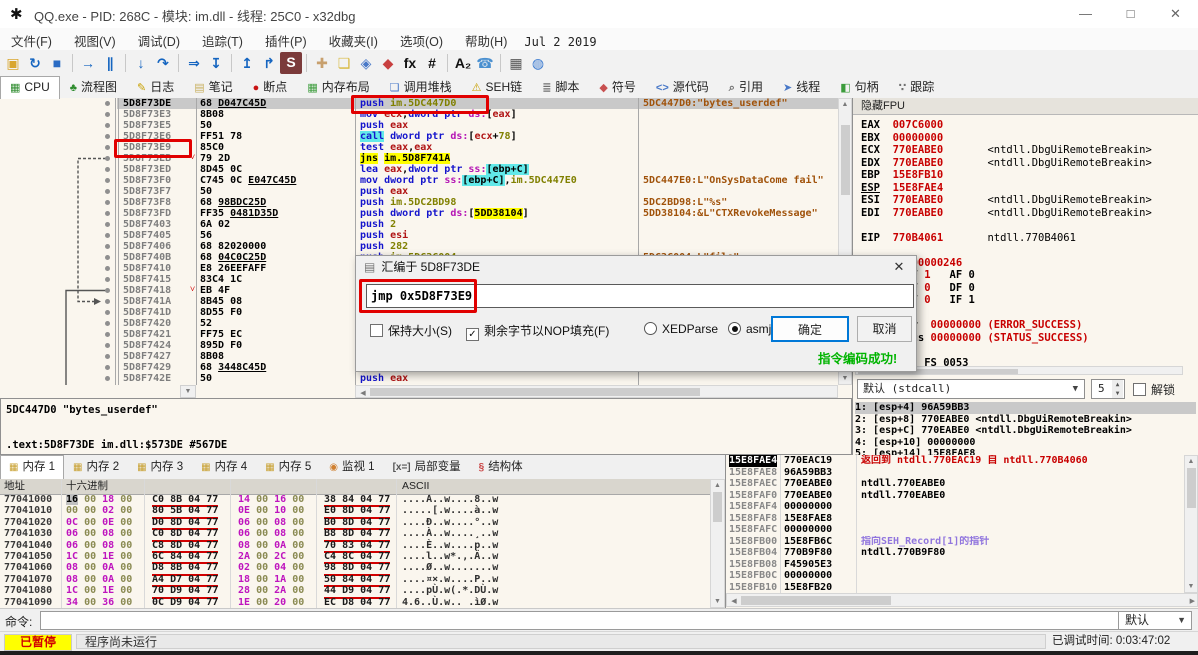 The width and height of the screenshot is (1198, 655). Describe the element at coordinates (537, 331) in the screenshot. I see `nop-fill-checkbox: ✓ 剩余字节以NOP填充(F)` at that location.